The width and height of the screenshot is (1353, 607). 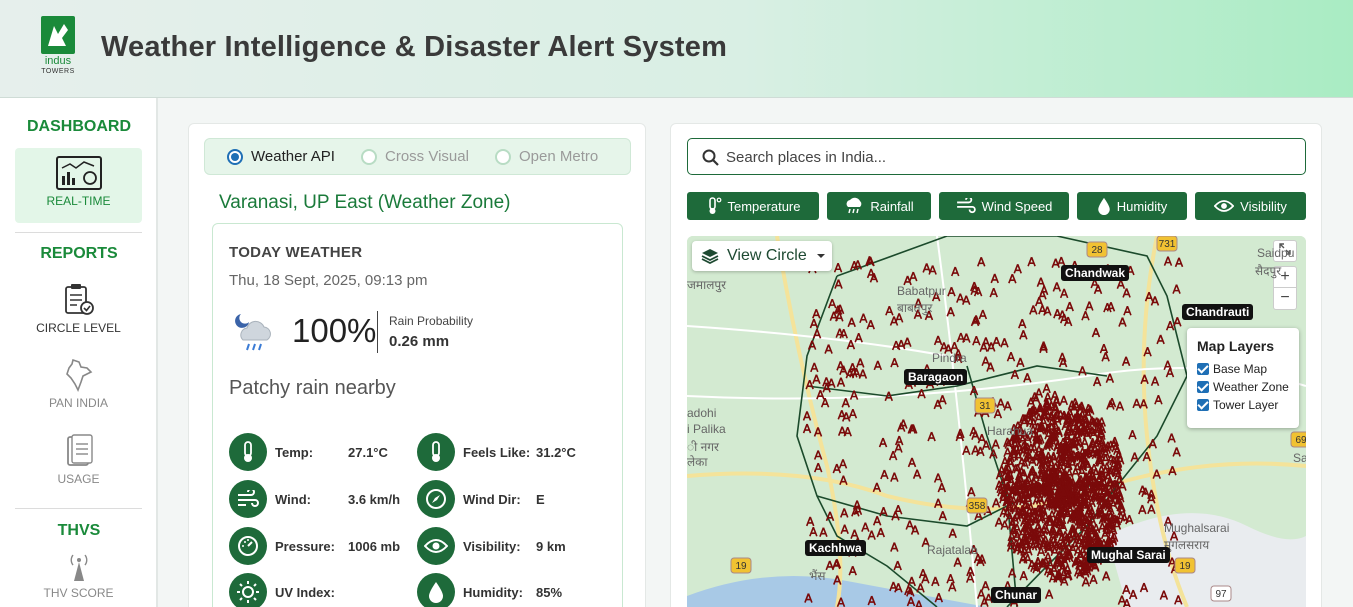 I want to click on radio-open-metro: Open Metro, so click(x=546, y=156).